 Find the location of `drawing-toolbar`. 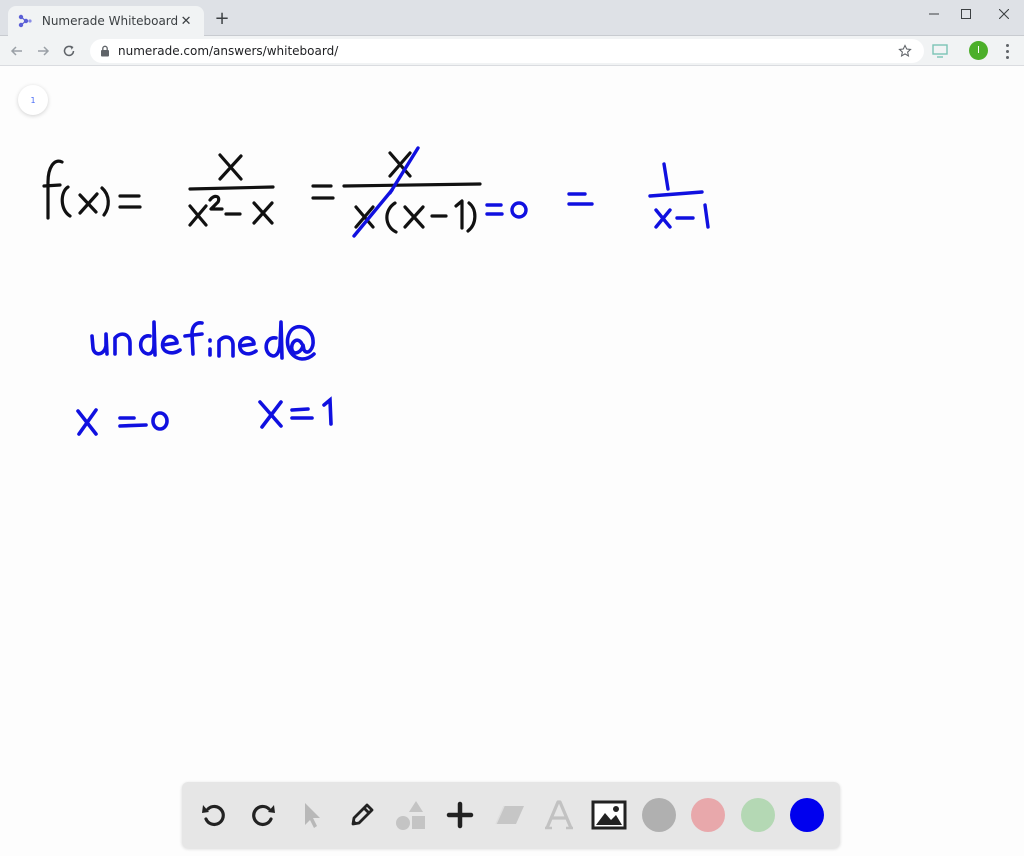

drawing-toolbar is located at coordinates (511, 815).